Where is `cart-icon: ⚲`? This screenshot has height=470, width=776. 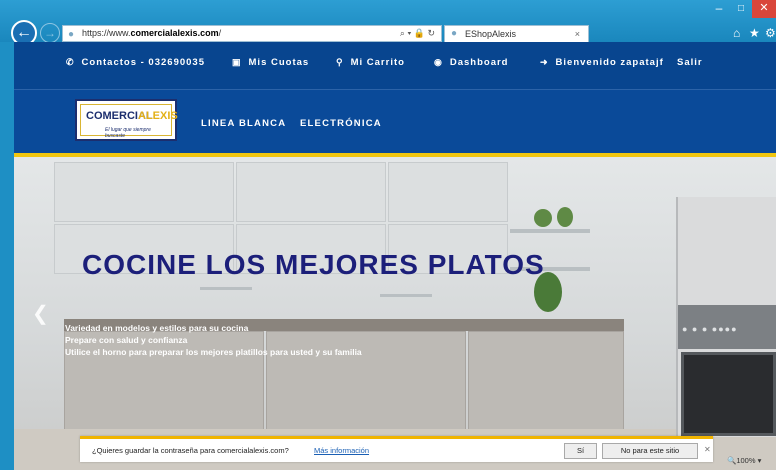
cart-icon: ⚲ is located at coordinates (340, 62).